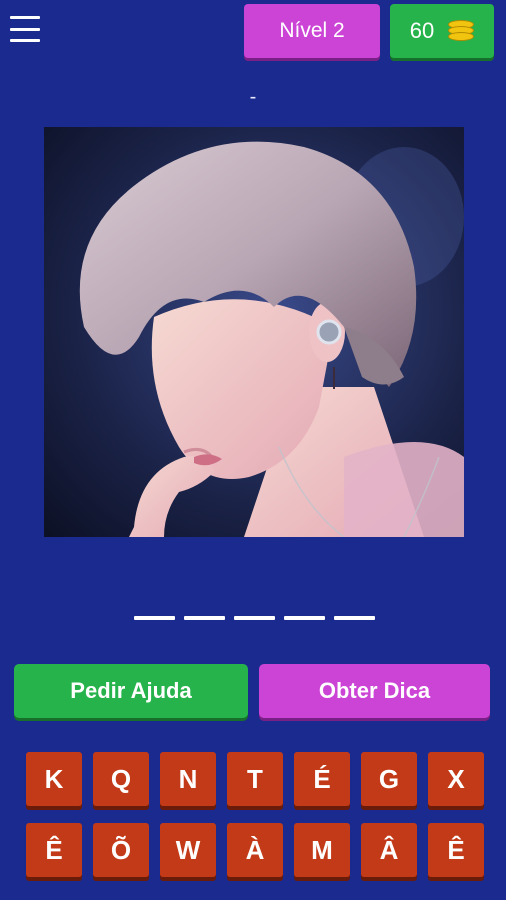  Describe the element at coordinates (322, 779) in the screenshot. I see `letter-key: É` at that location.